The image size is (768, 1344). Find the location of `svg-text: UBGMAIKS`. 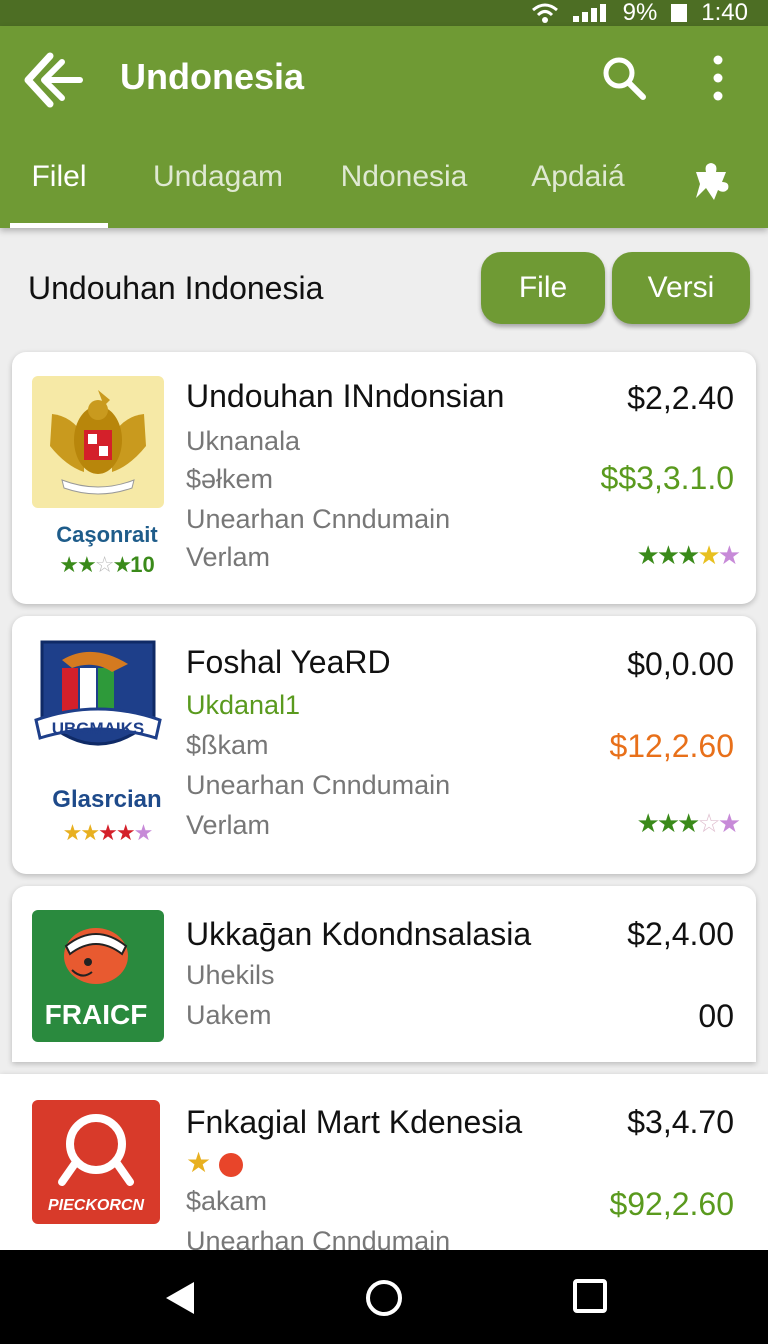

svg-text: UBGMAIKS is located at coordinates (98, 728).